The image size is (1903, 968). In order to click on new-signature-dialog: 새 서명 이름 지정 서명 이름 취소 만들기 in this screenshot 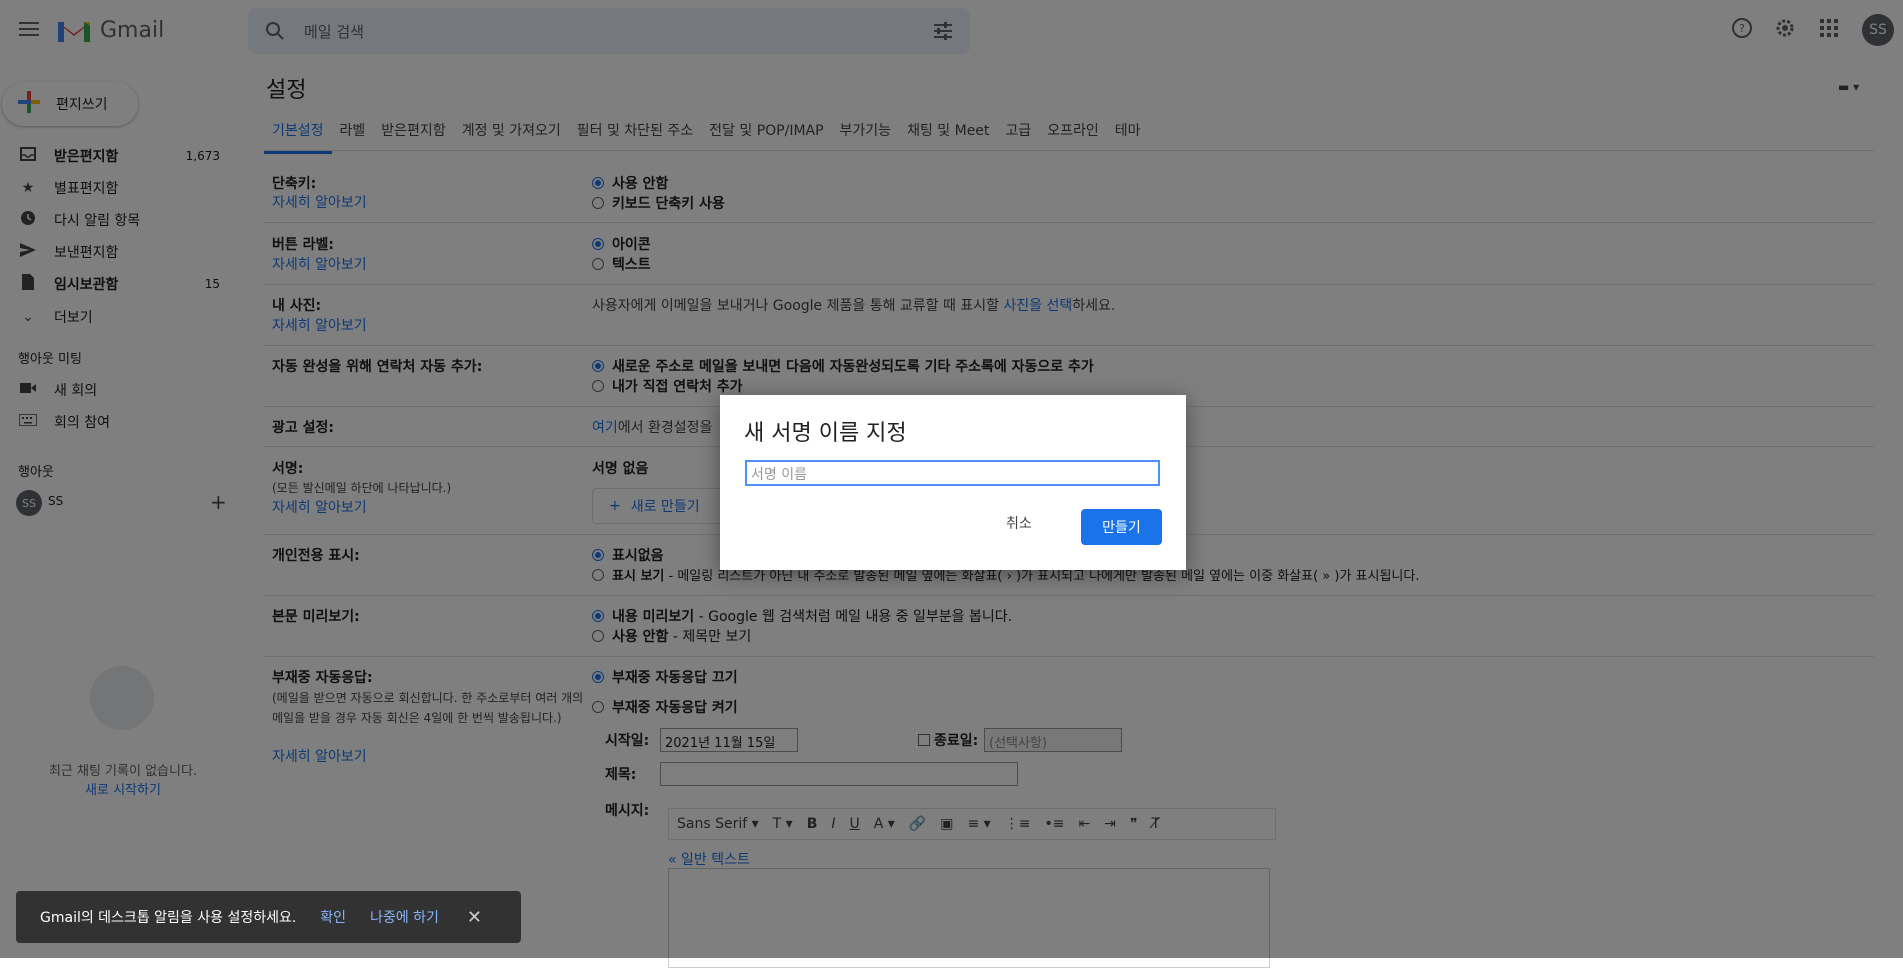, I will do `click(953, 482)`.